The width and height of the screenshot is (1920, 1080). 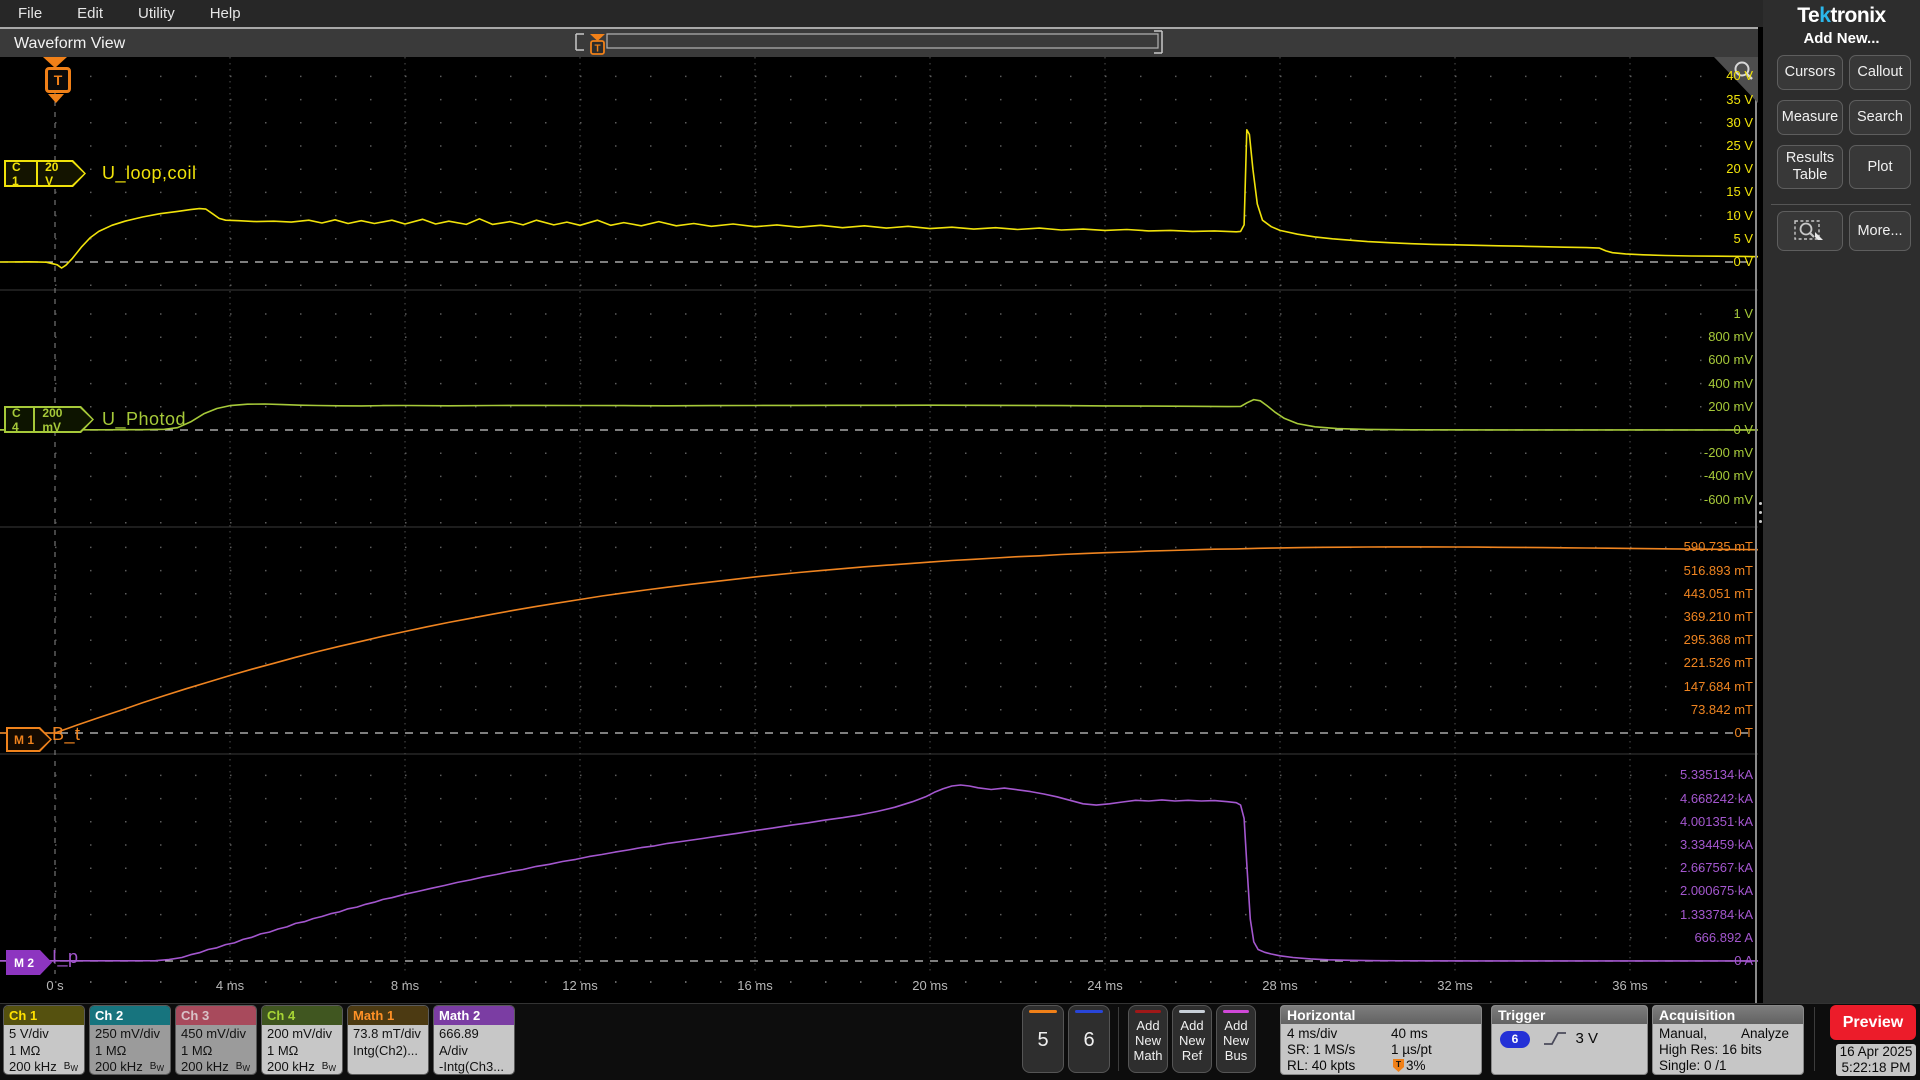 What do you see at coordinates (1148, 1011) in the screenshot?
I see `add-math-stripe` at bounding box center [1148, 1011].